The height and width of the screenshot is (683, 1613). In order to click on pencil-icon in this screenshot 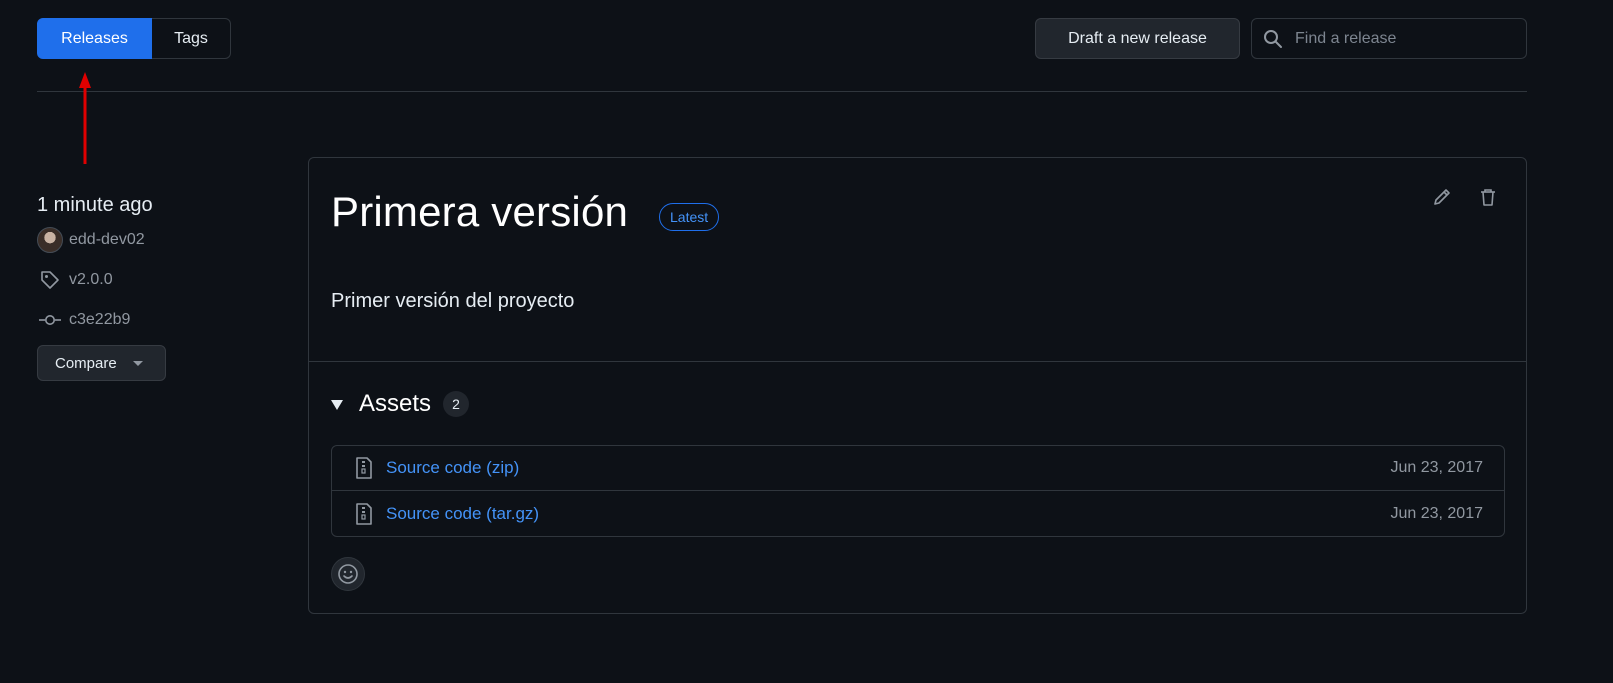, I will do `click(1442, 197)`.